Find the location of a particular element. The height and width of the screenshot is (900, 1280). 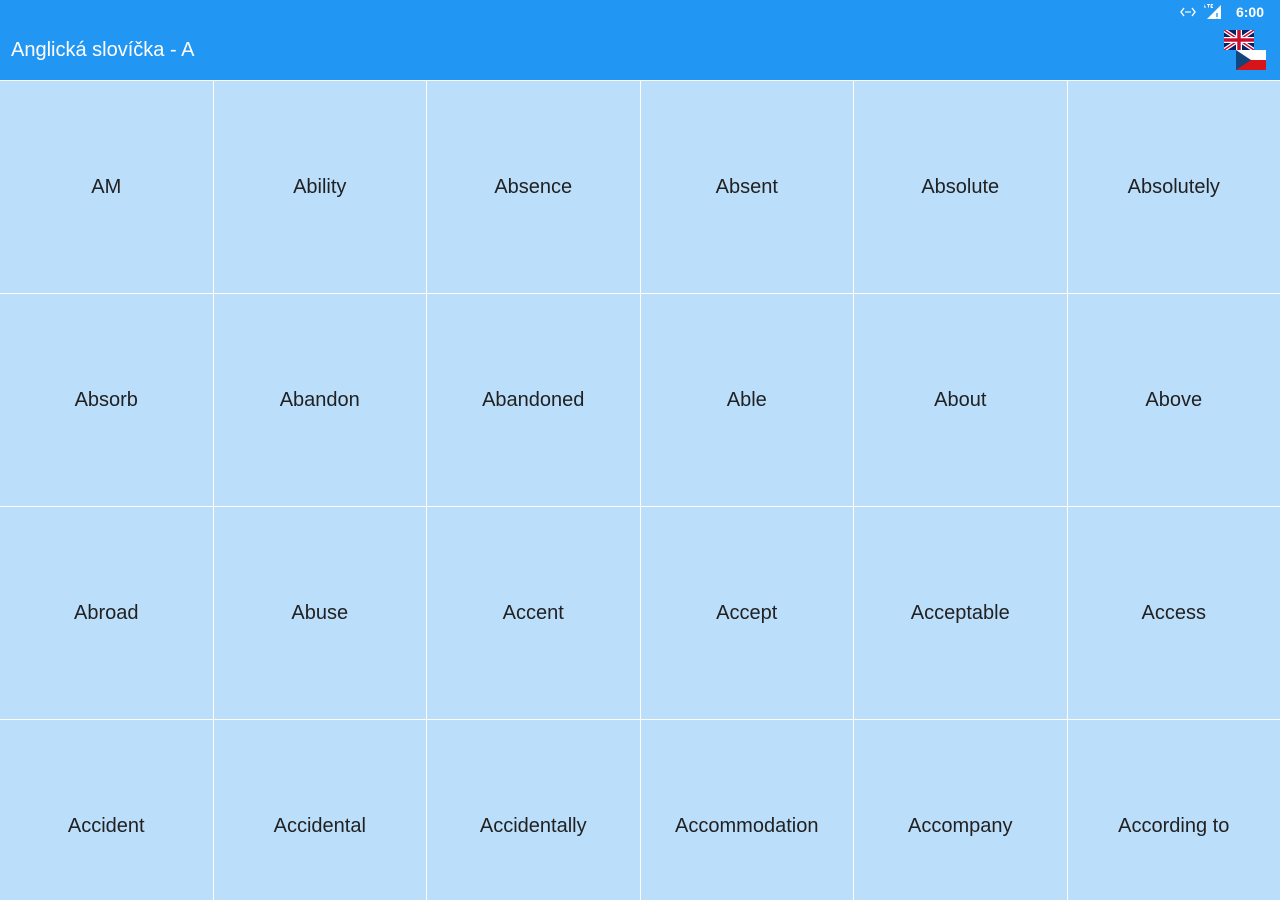

word-tile: Abandoned is located at coordinates (533, 400).